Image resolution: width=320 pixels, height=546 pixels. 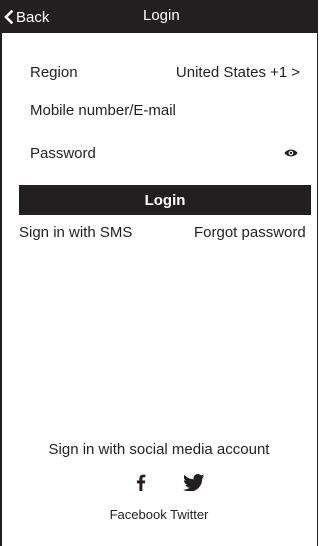 I want to click on password-field-row, so click(x=165, y=153).